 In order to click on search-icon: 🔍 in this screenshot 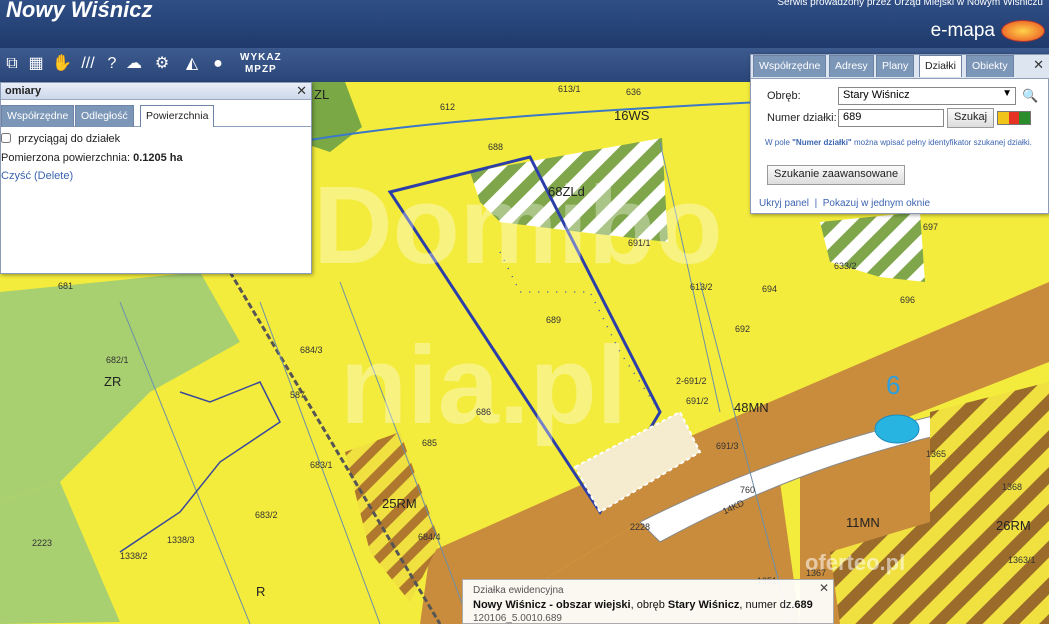, I will do `click(1030, 96)`.